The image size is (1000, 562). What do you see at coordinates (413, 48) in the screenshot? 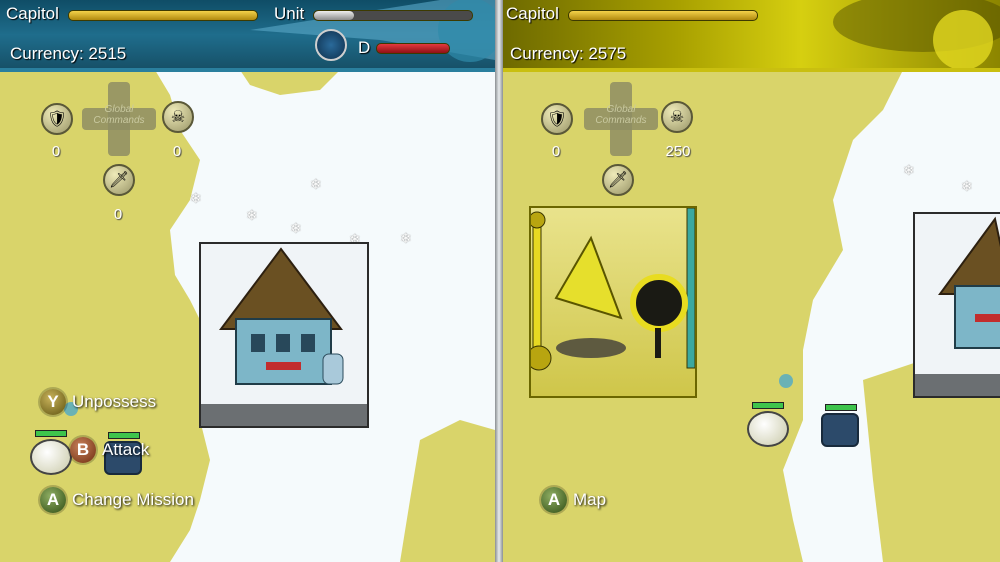
I see `defense-bar` at bounding box center [413, 48].